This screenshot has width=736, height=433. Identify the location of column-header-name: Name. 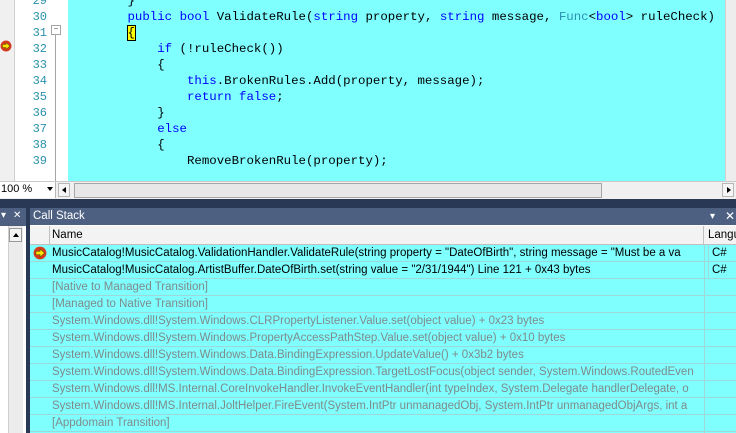
(378, 235).